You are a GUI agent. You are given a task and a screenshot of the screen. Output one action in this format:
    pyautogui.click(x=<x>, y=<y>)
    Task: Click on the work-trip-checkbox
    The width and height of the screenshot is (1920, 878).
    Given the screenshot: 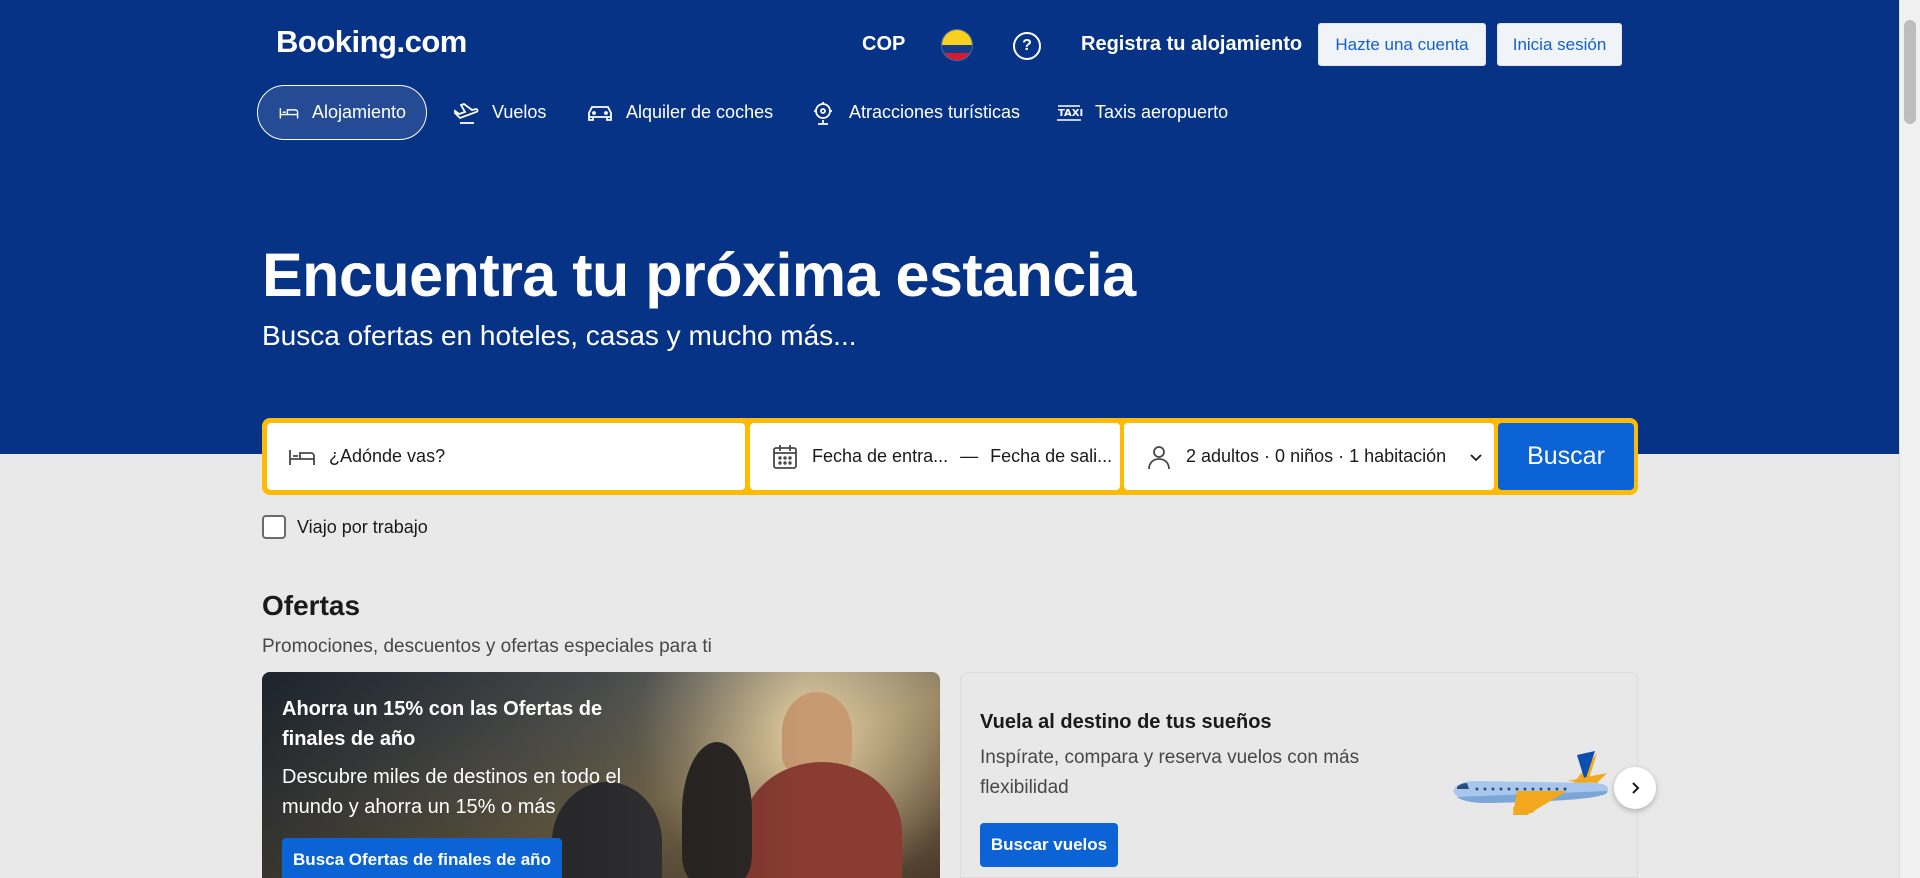 What is the action you would take?
    pyautogui.click(x=274, y=527)
    